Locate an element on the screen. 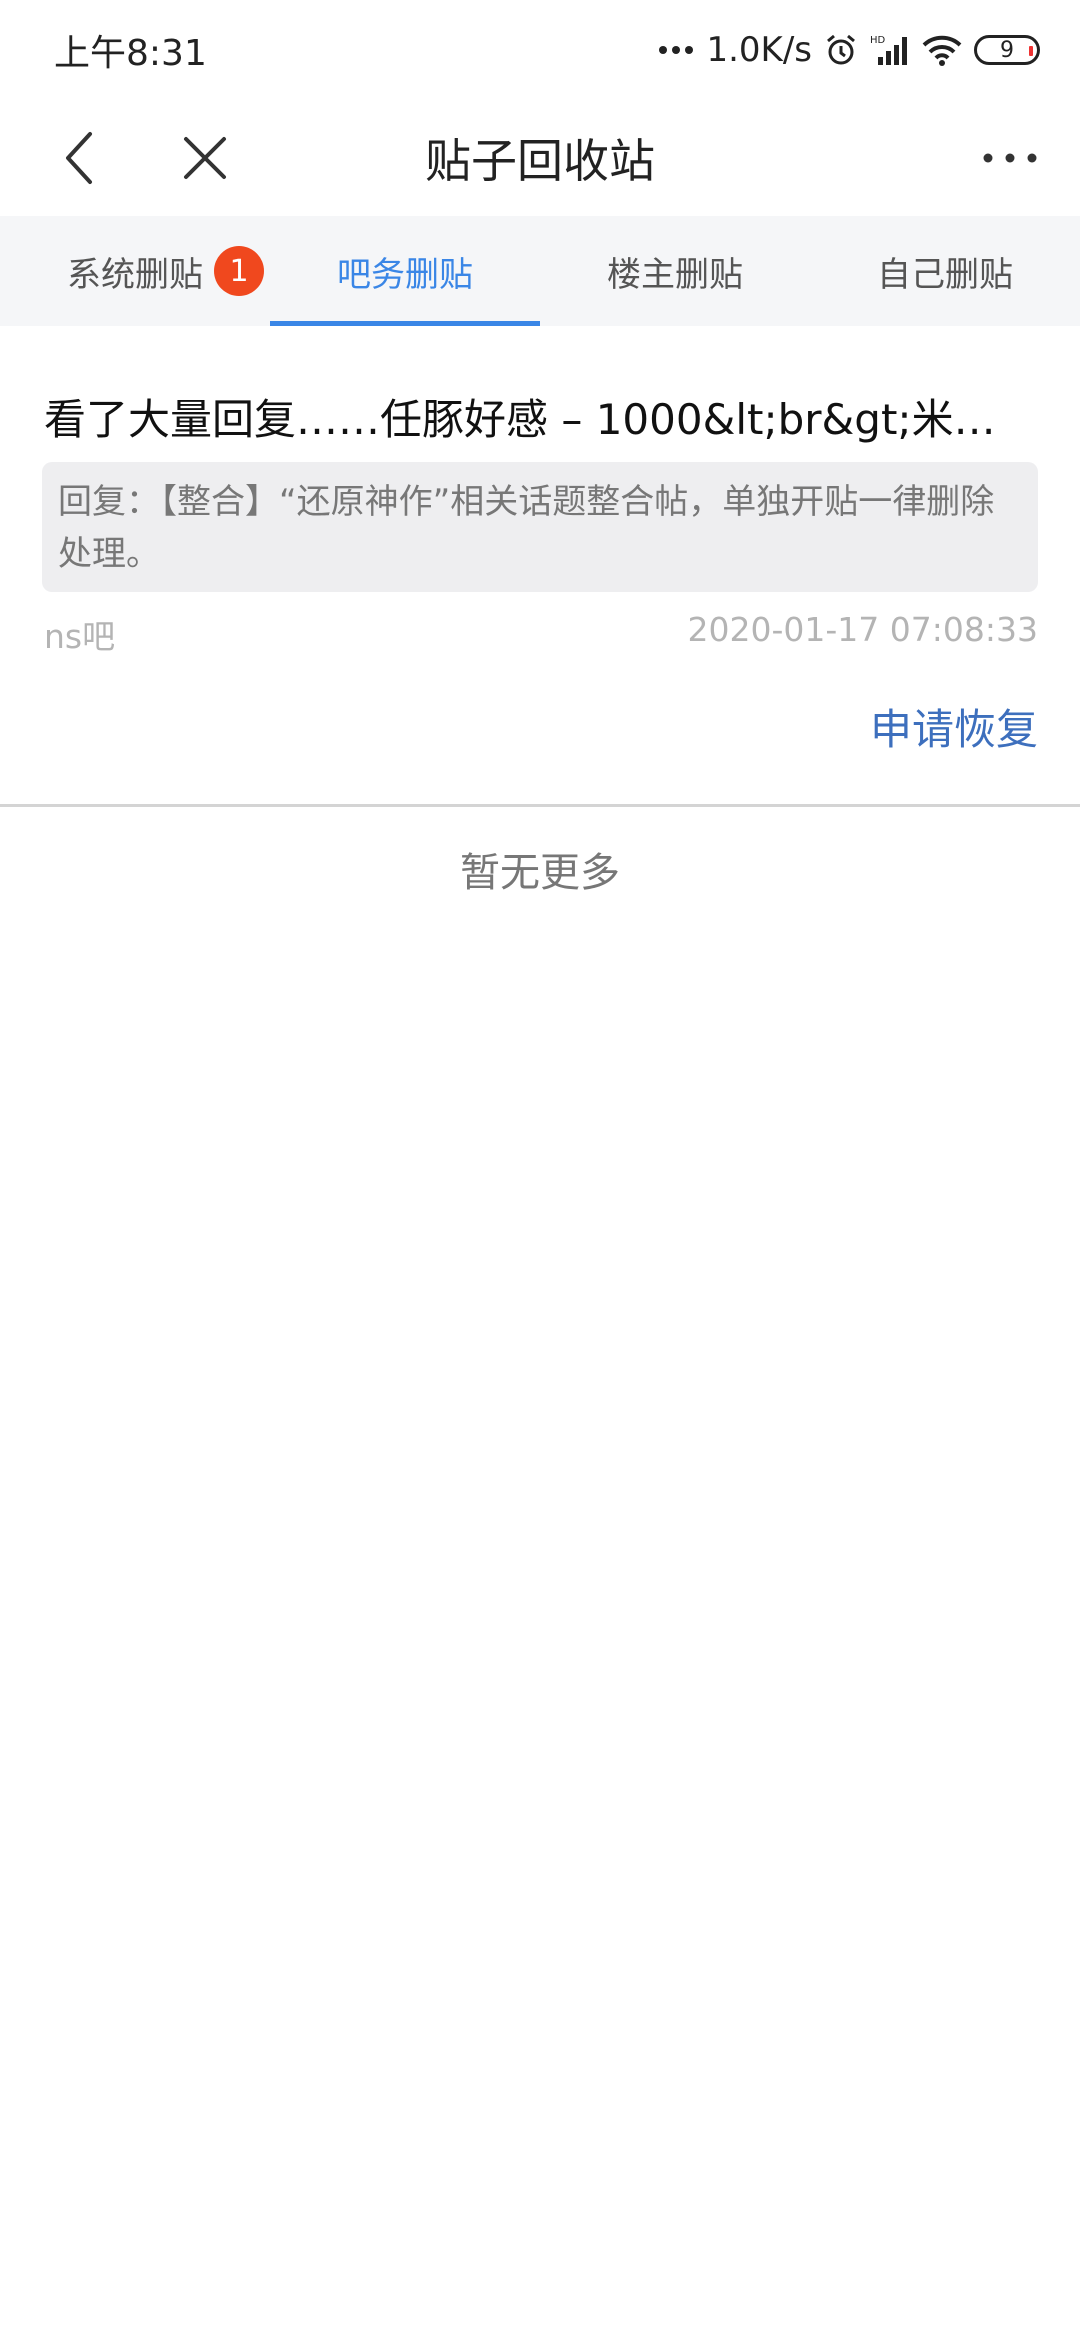  more-button is located at coordinates (1010, 158).